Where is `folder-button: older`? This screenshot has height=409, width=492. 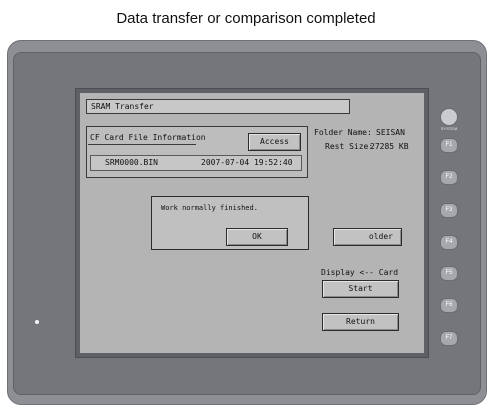
folder-button: older is located at coordinates (367, 237).